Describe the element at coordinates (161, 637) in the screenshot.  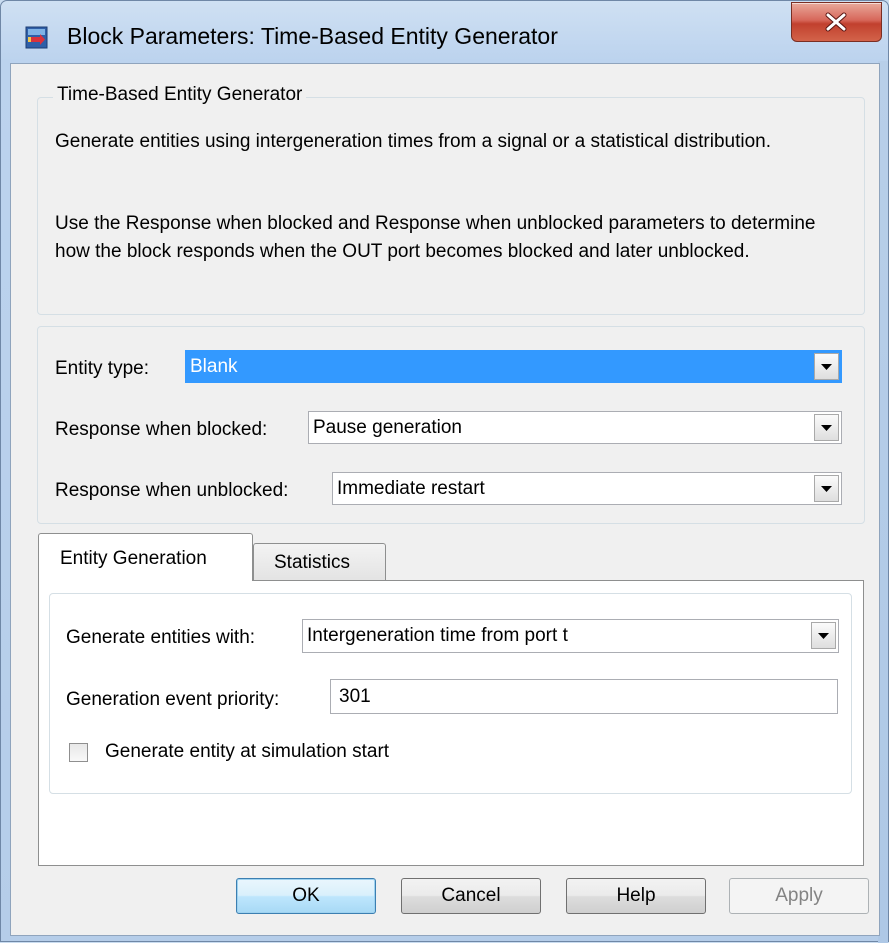
I see `generate-with-label: Generate entities with:` at that location.